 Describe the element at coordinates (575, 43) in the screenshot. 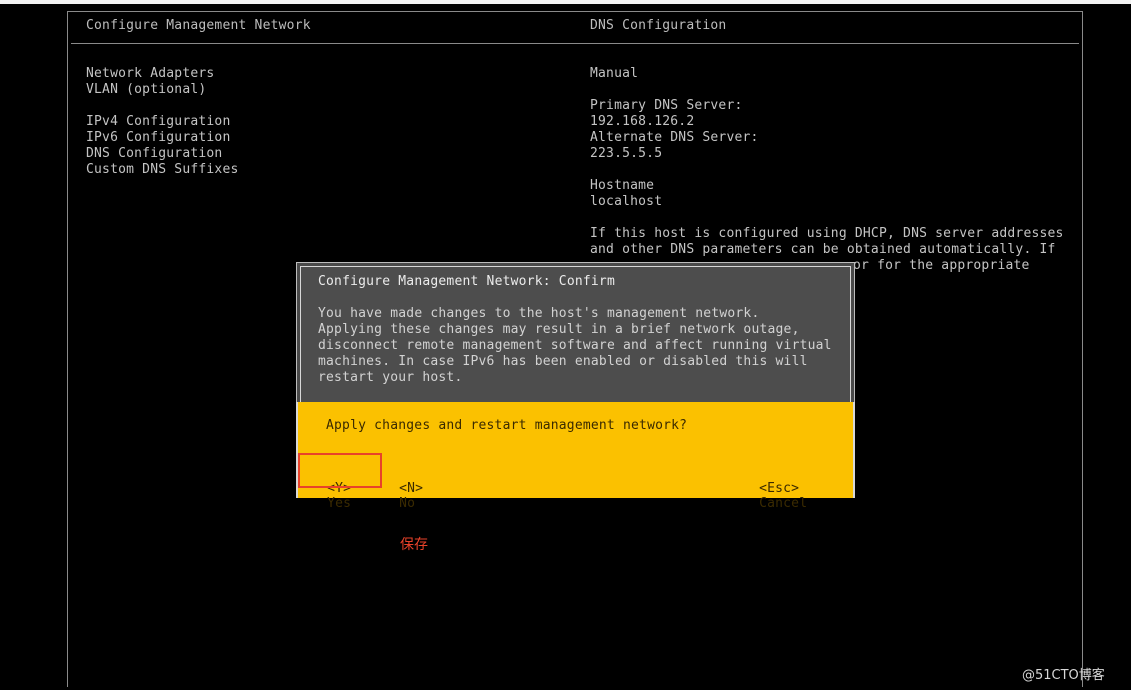

I see `header-divider` at that location.